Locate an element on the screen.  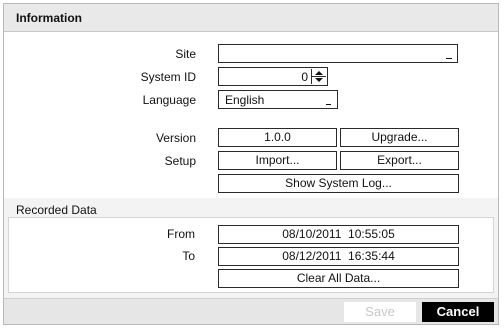
site-label: Site is located at coordinates (185, 54).